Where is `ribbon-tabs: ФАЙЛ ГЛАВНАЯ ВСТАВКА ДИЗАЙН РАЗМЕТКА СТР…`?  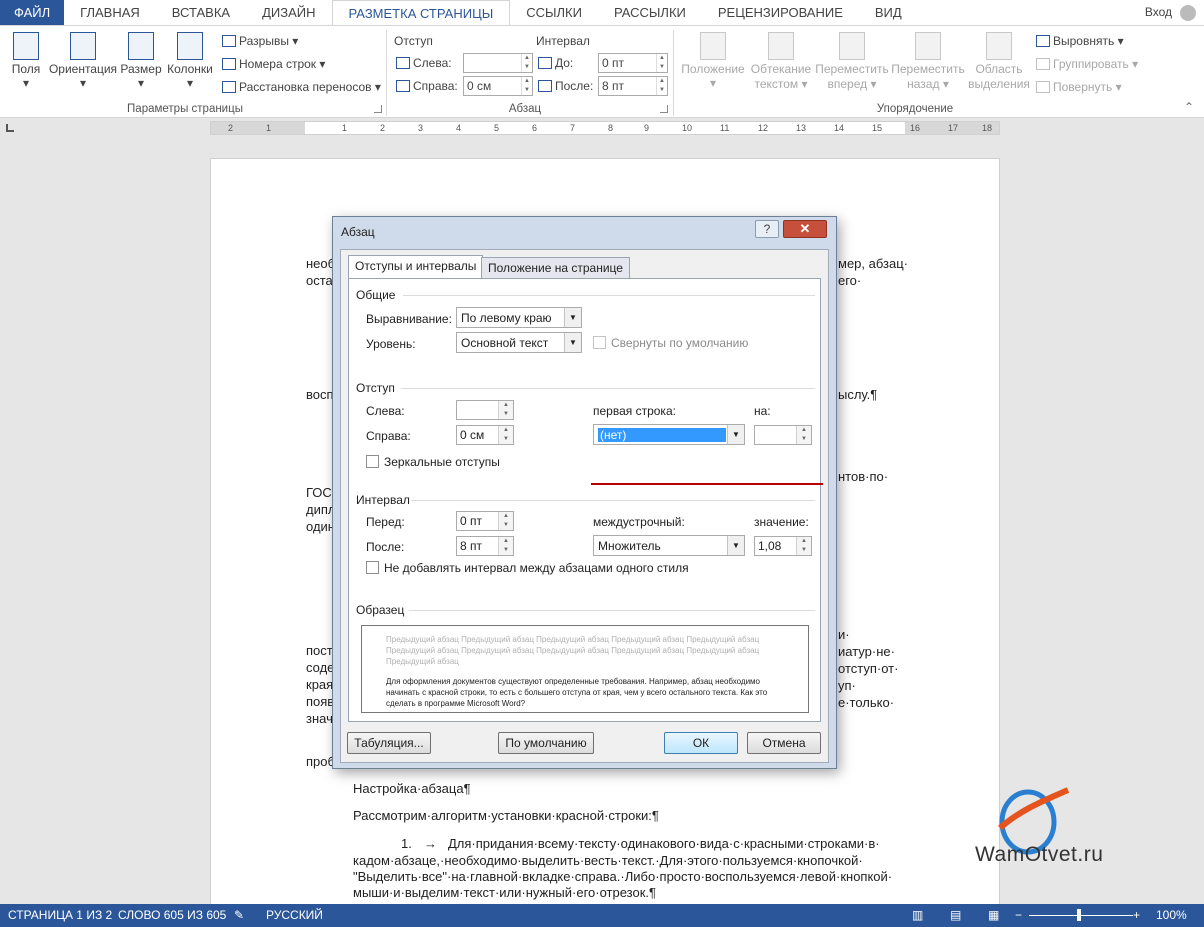 ribbon-tabs: ФАЙЛ ГЛАВНАЯ ВСТАВКА ДИЗАЙН РАЗМЕТКА СТР… is located at coordinates (602, 12).